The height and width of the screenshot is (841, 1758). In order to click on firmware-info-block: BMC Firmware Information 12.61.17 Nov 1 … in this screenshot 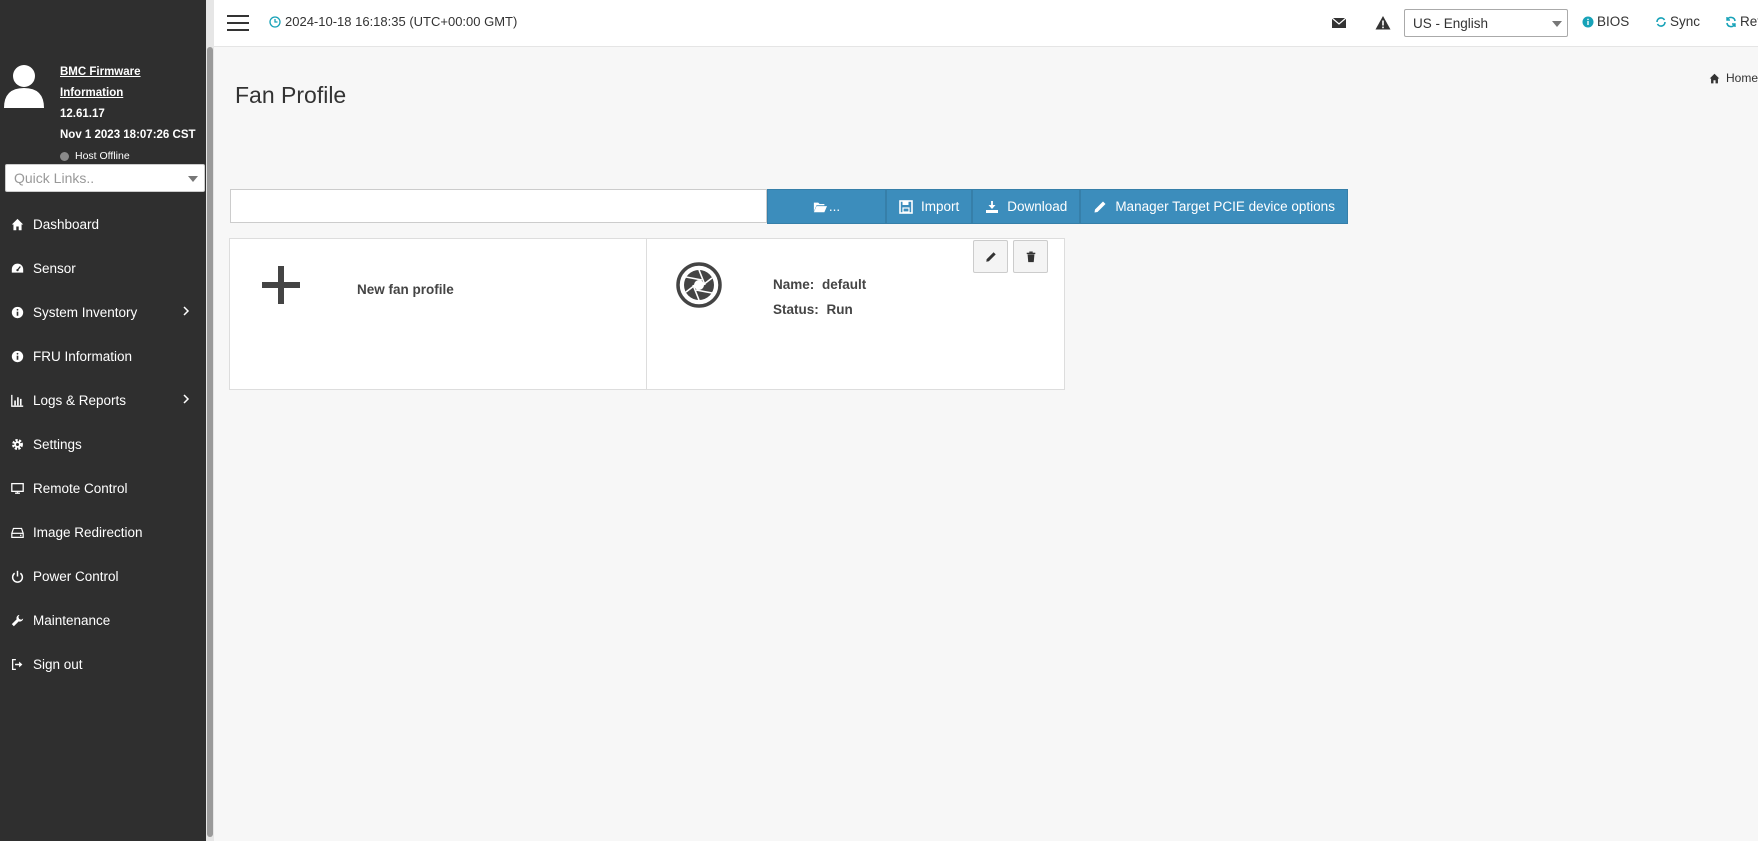, I will do `click(103, 110)`.